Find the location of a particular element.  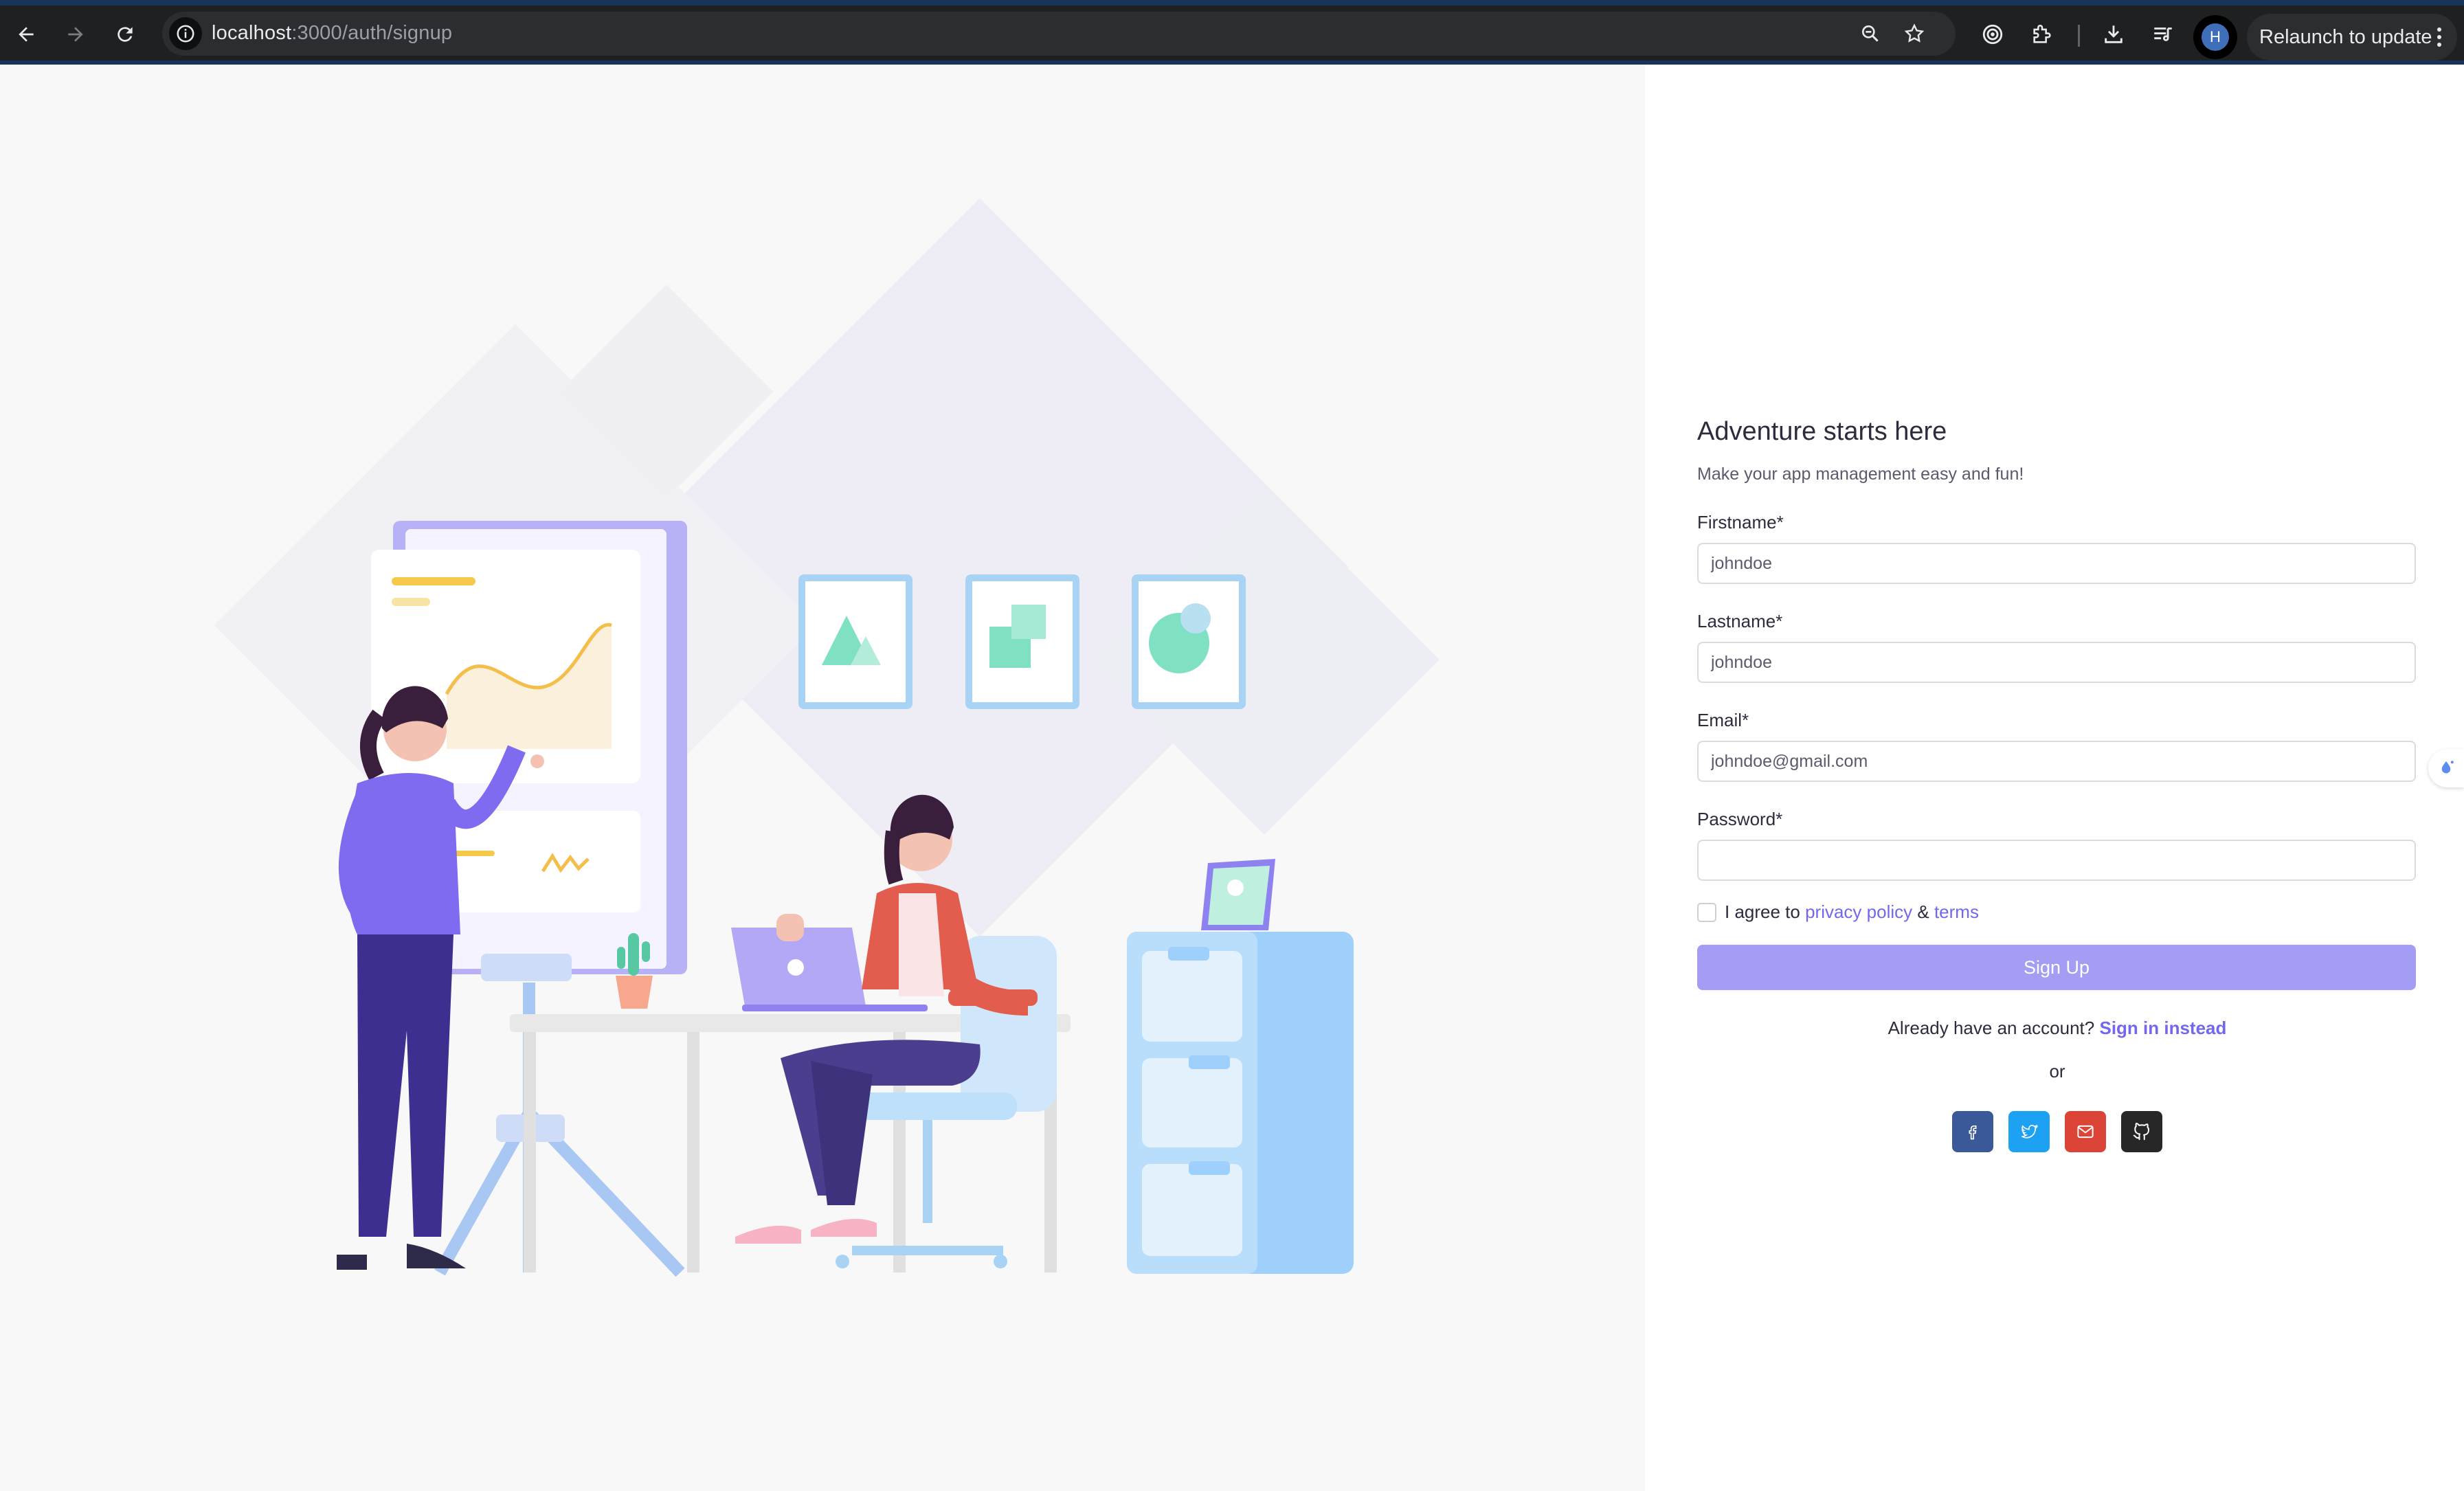

github-button is located at coordinates (2141, 1131).